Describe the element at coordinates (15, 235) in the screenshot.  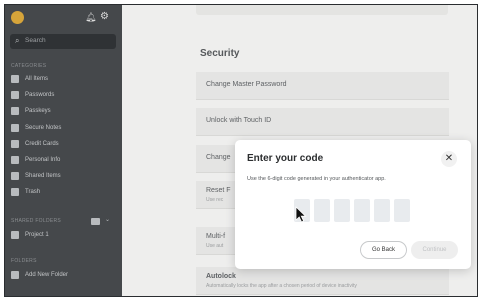
I see `folder-icon` at that location.